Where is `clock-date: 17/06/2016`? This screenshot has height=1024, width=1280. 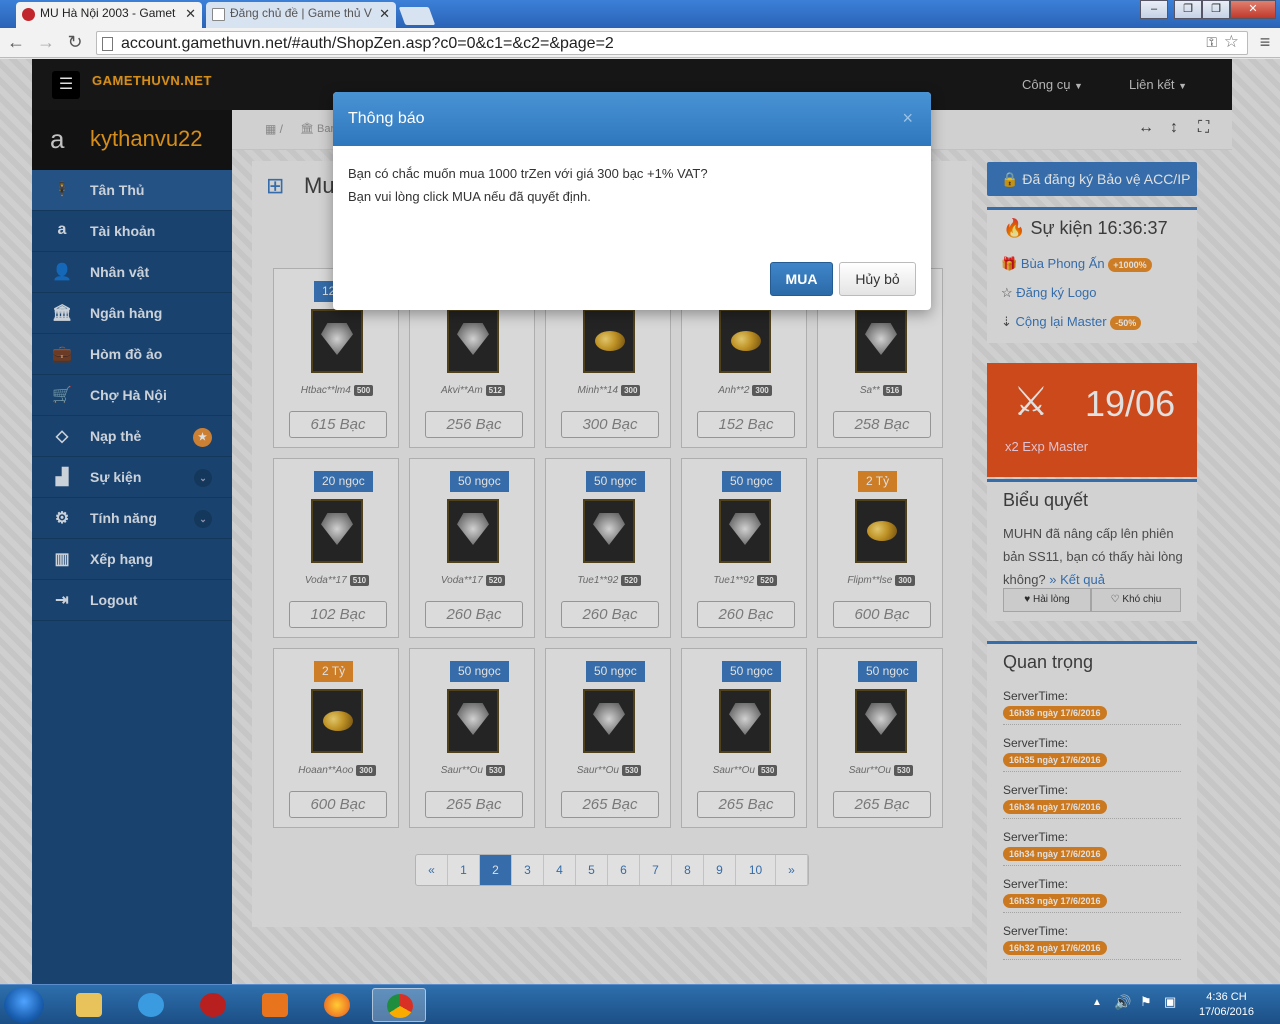 clock-date: 17/06/2016 is located at coordinates (1226, 1012).